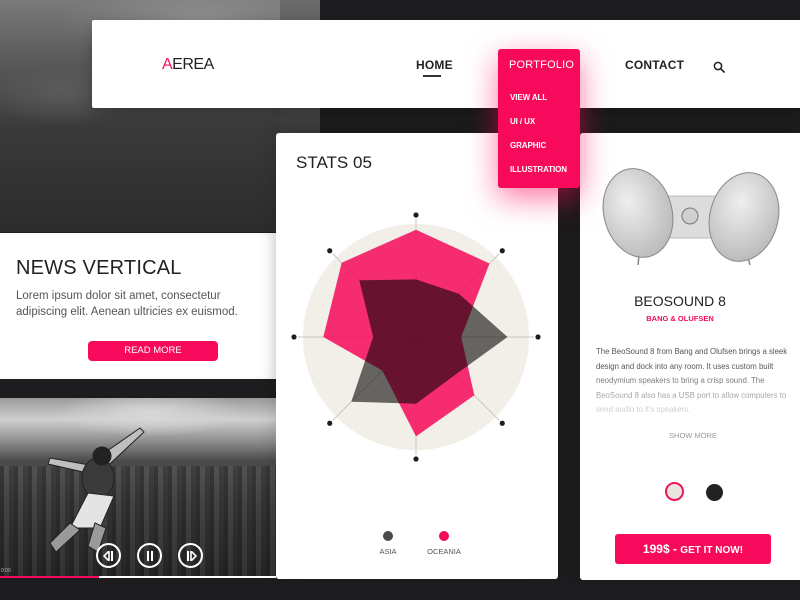 The width and height of the screenshot is (800, 600). I want to click on dropdown-item-illustration: ILLUSTRATION, so click(538, 169).